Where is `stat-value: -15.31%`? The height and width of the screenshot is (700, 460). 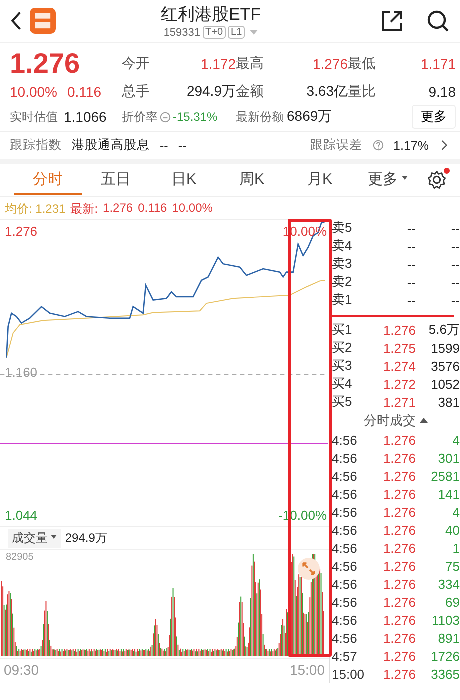 stat-value: -15.31% is located at coordinates (195, 117).